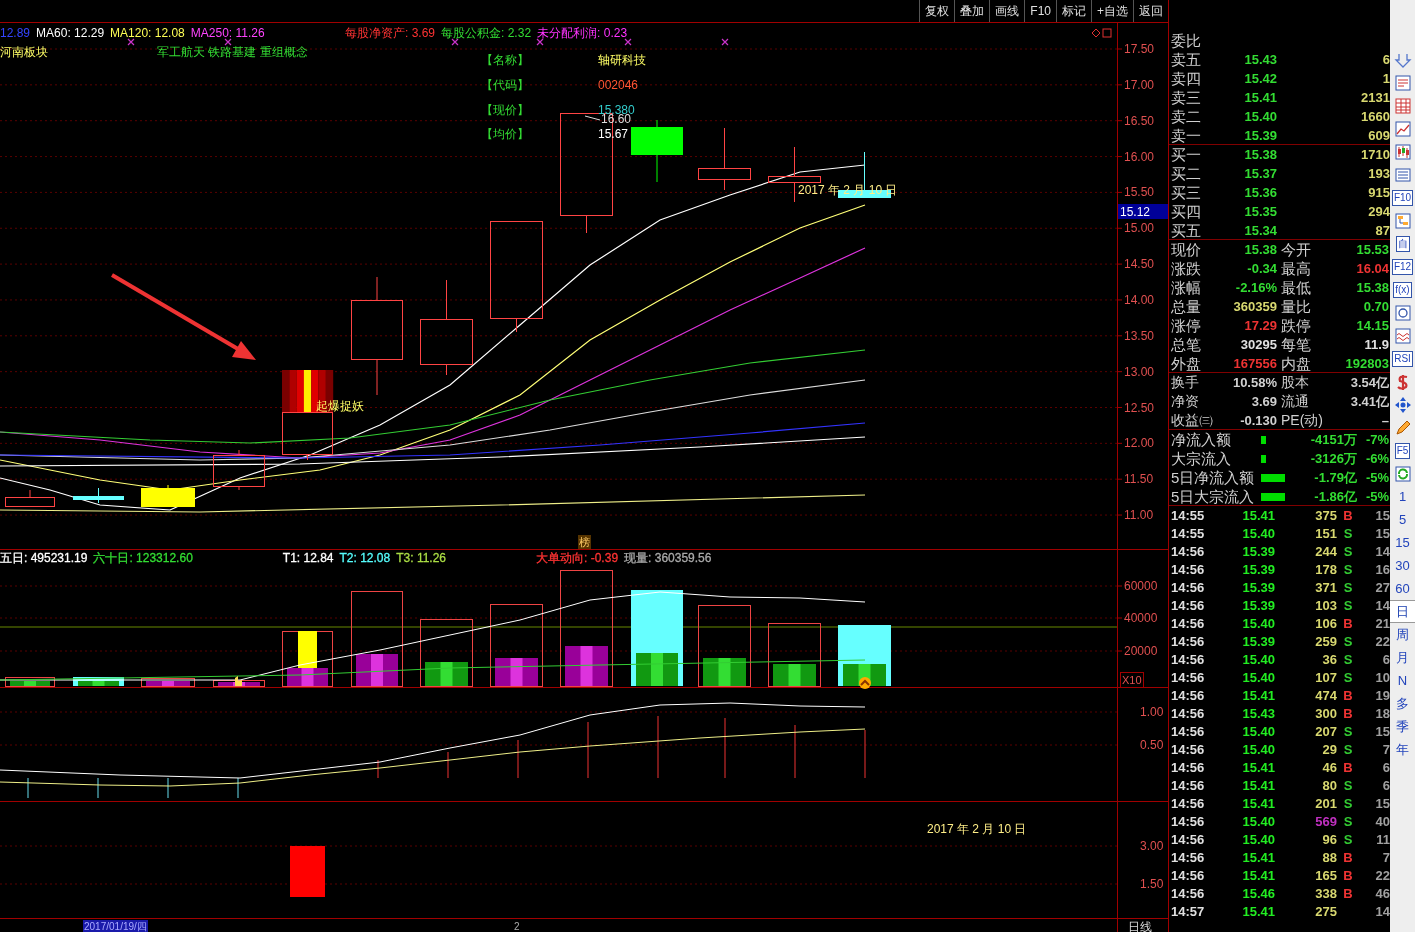 Image resolution: width=1415 pixels, height=932 pixels. I want to click on stat-label: 总笔, so click(1186, 345).